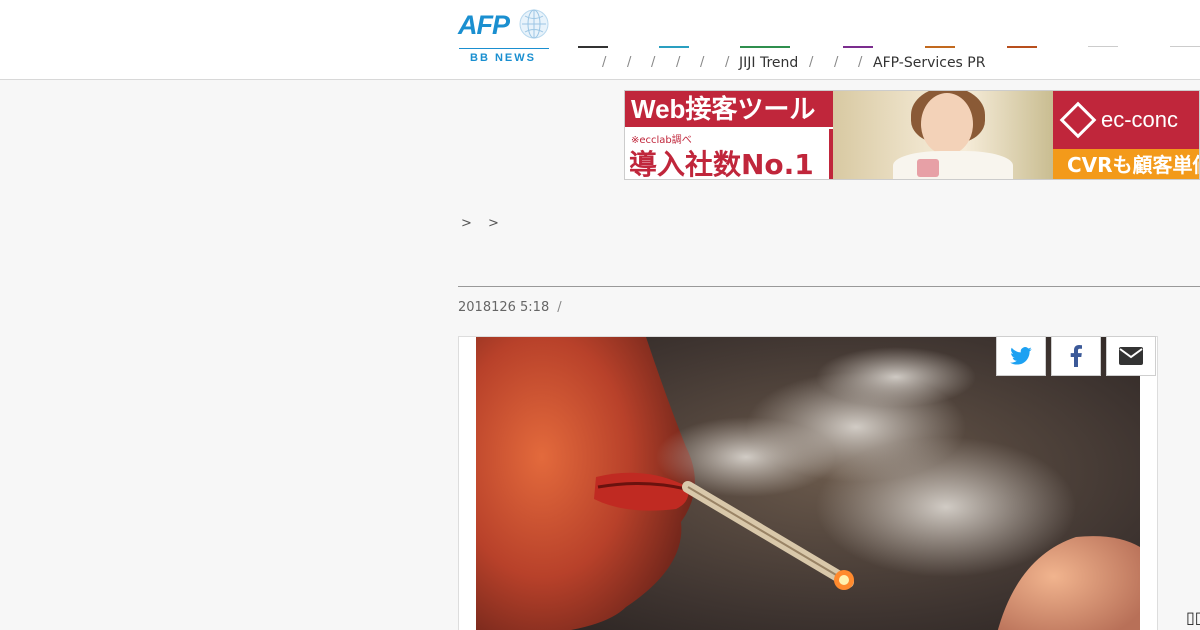  Describe the element at coordinates (721, 164) in the screenshot. I see `ad-big-text: 導入社数No.1` at that location.